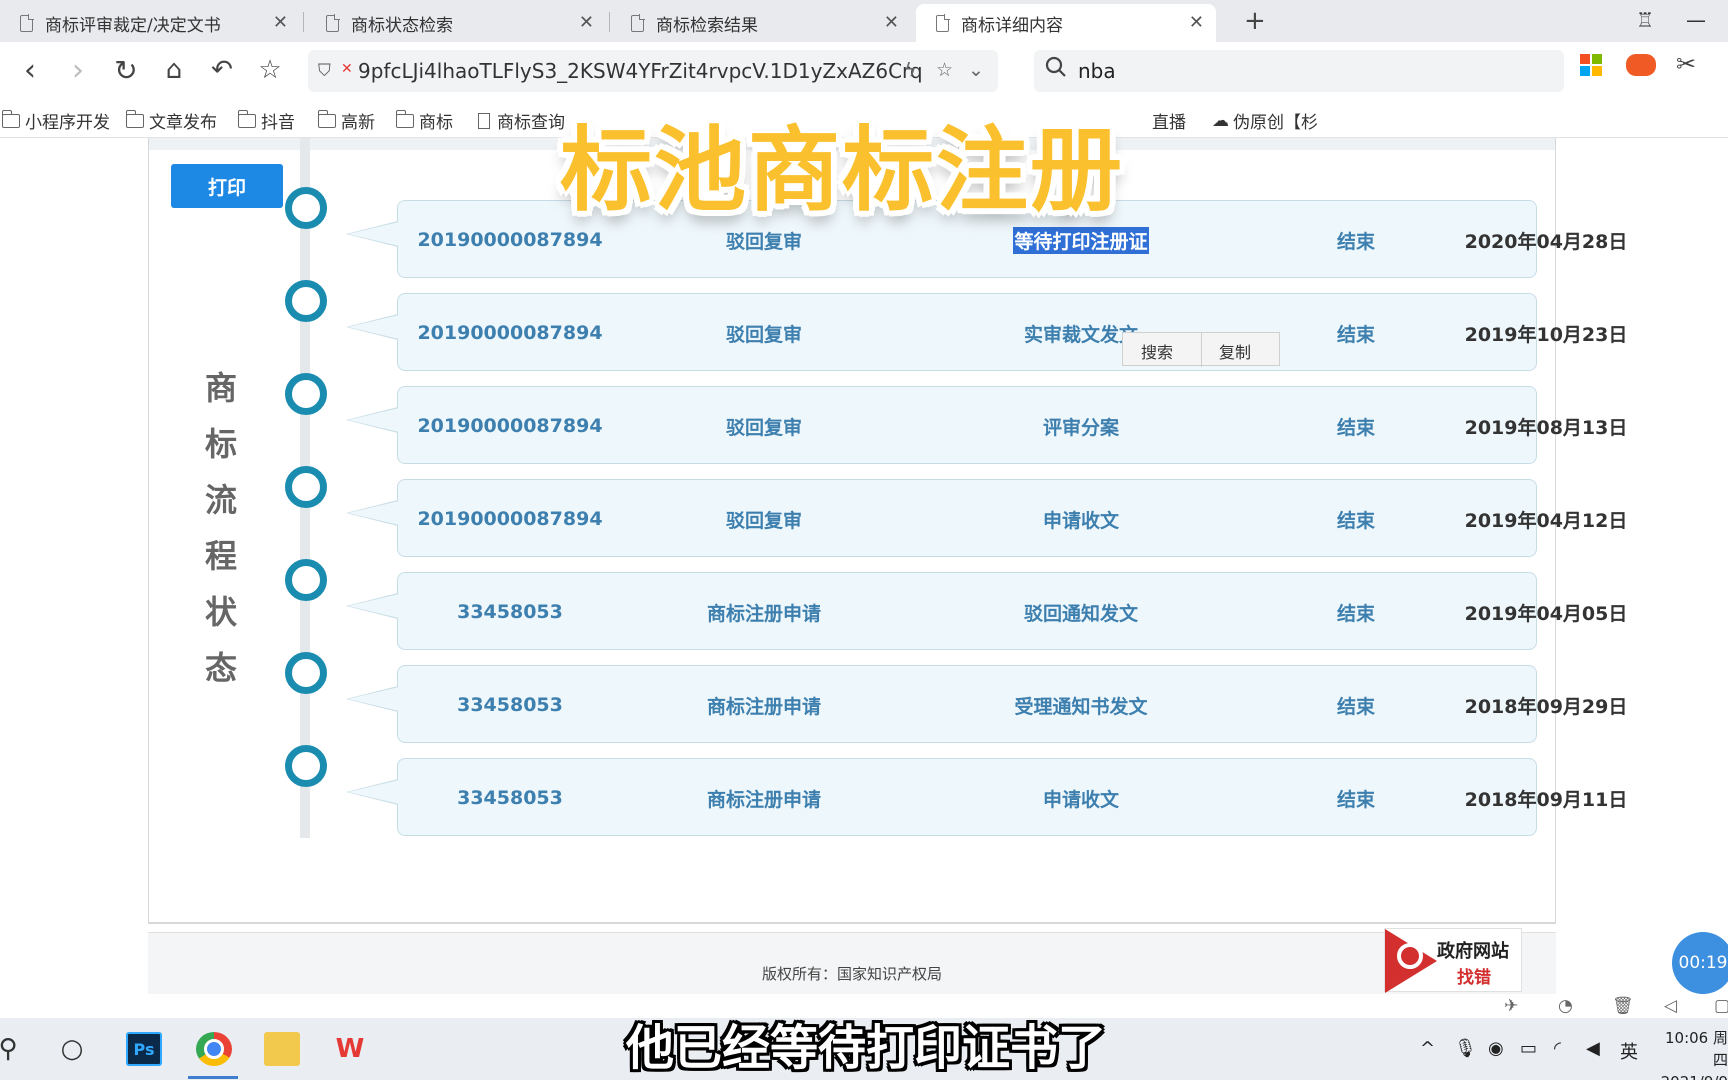 This screenshot has height=1080, width=1728. I want to click on rocket-icon: ✈, so click(1511, 1006).